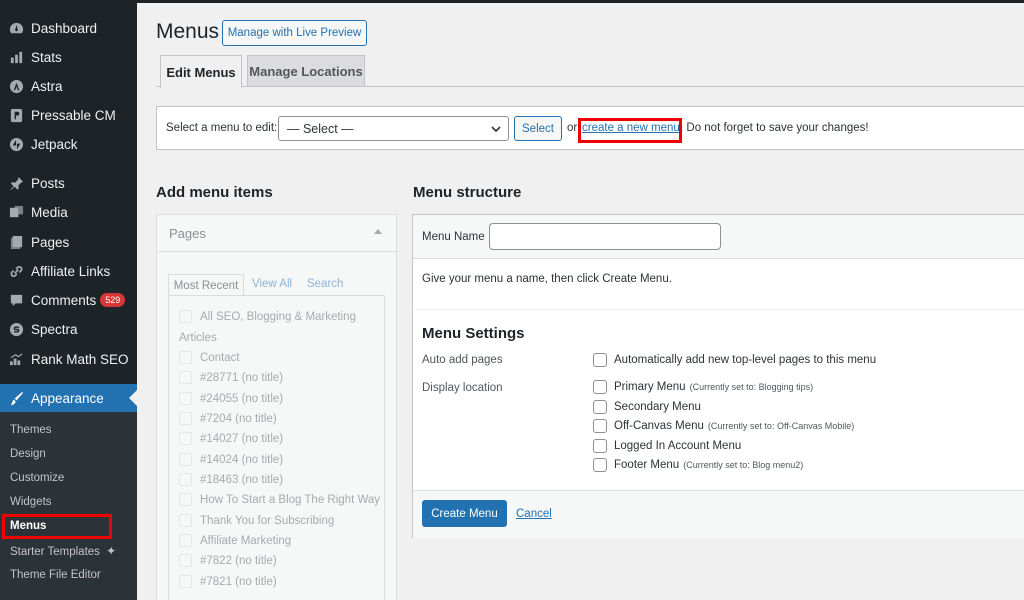  Describe the element at coordinates (31, 430) in the screenshot. I see `submenu-themes: Themes` at that location.